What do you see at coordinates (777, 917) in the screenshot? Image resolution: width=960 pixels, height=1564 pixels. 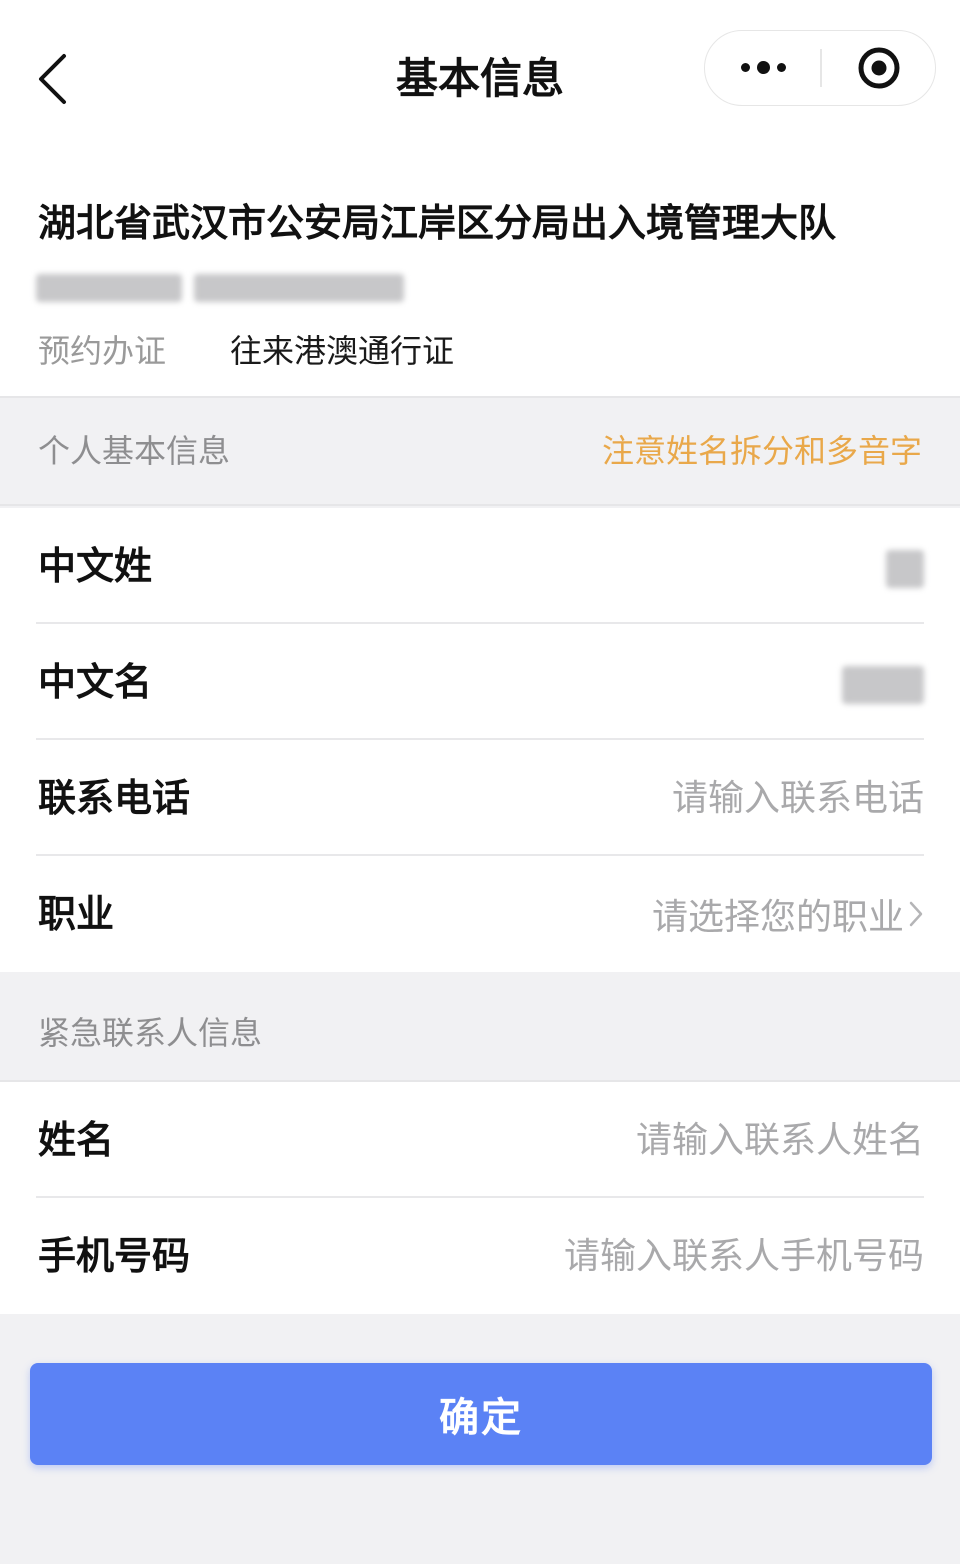 I see `occupation-placeholder: 请选择您的职业` at bounding box center [777, 917].